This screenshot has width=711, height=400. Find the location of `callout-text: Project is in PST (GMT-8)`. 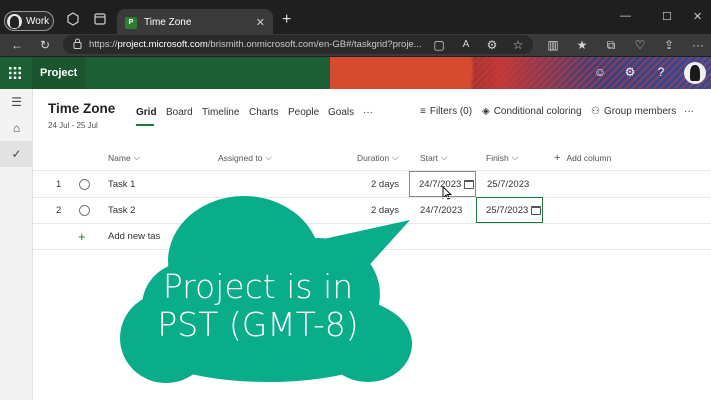

callout-text: Project is in PST (GMT-8) is located at coordinates (258, 306).